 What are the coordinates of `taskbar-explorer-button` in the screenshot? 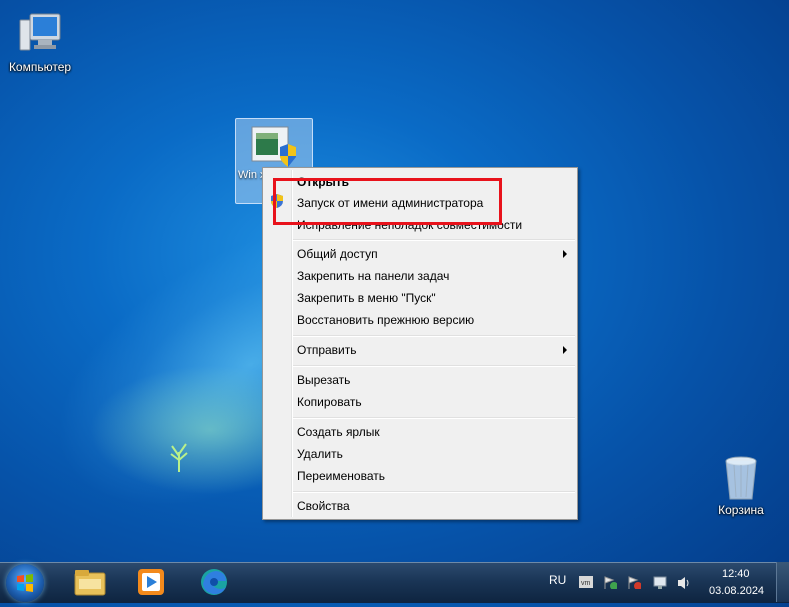 It's located at (90, 582).